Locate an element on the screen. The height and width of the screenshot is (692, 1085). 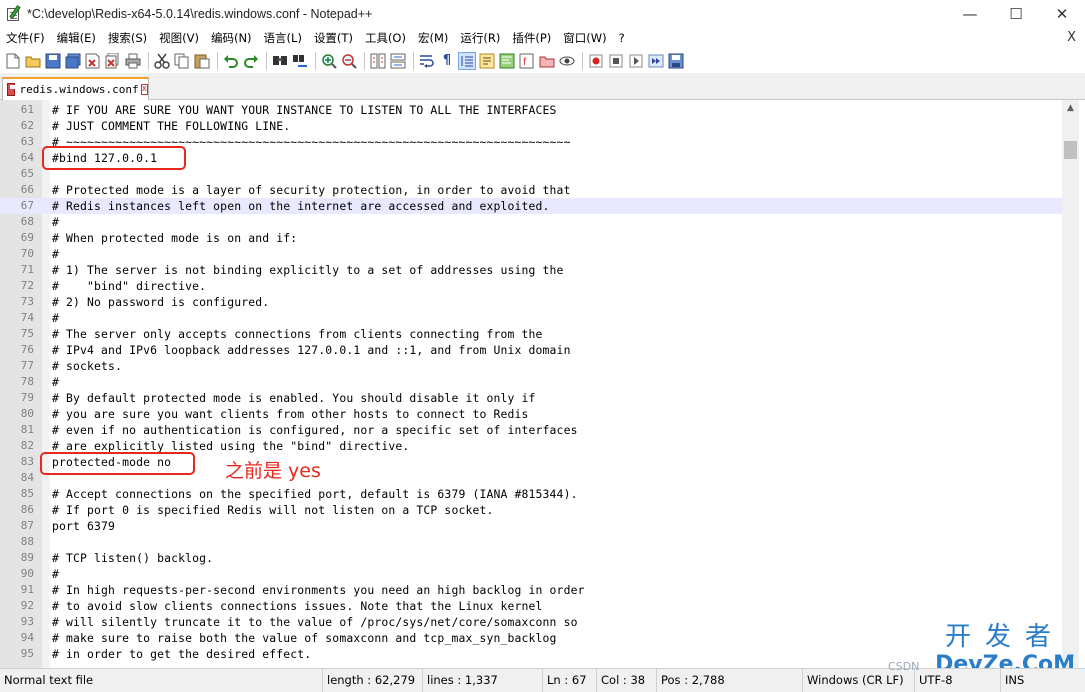
find-icon is located at coordinates (280, 61).